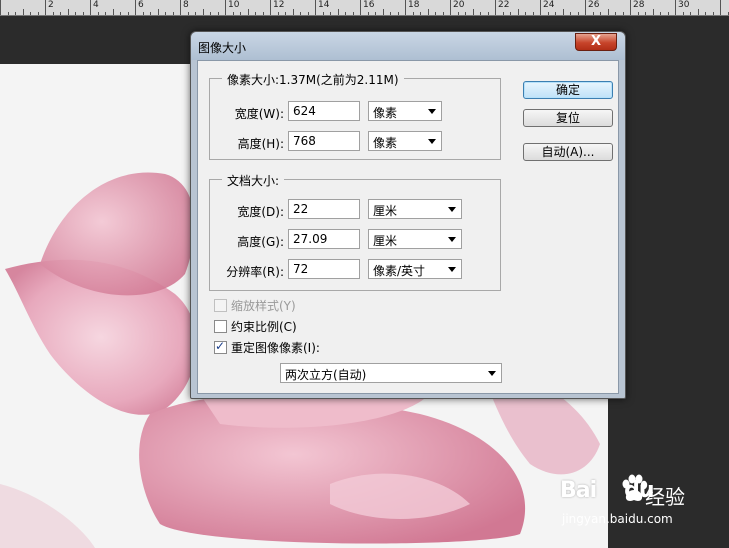 Image resolution: width=729 pixels, height=548 pixels. What do you see at coordinates (408, 46) in the screenshot?
I see `dialog-titlebar: 图像大小 X` at bounding box center [408, 46].